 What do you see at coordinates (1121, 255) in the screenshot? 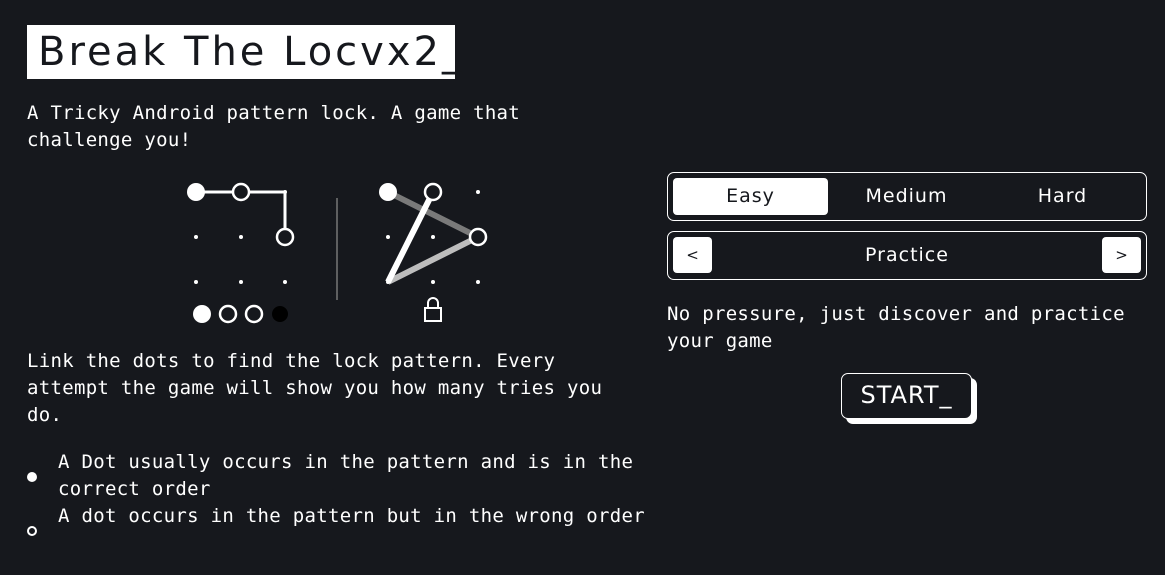
I see `mode-next-button: >` at bounding box center [1121, 255].